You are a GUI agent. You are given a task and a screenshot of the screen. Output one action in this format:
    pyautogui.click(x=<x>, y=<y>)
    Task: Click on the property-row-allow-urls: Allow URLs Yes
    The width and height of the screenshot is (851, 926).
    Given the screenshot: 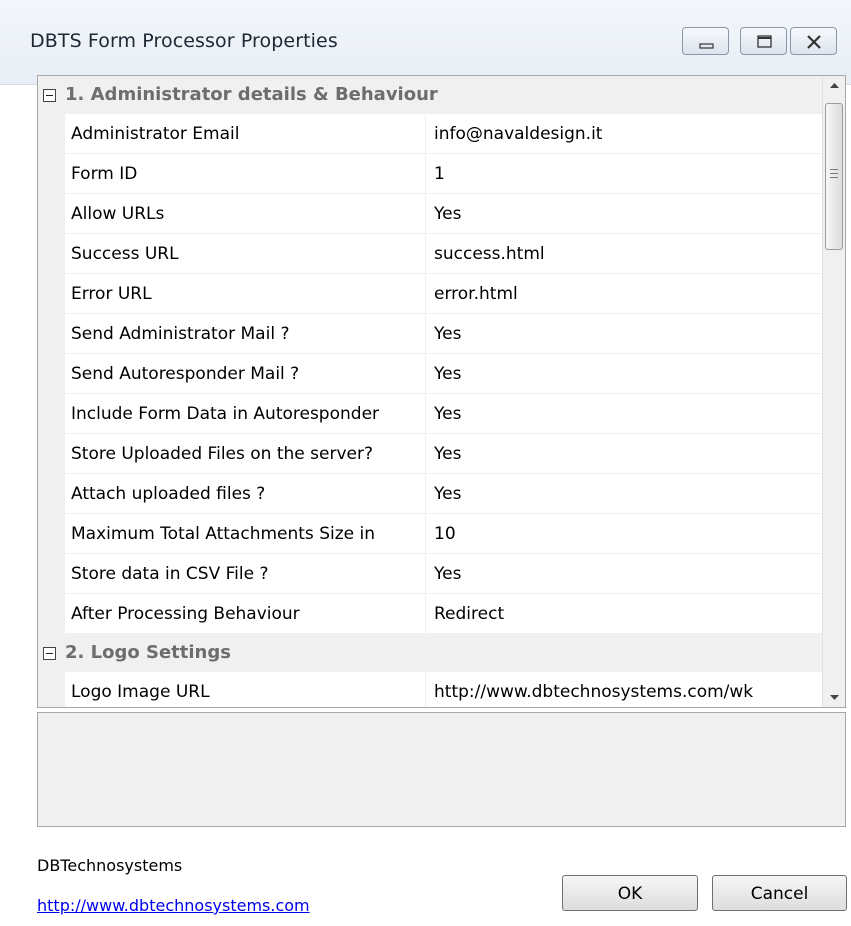 What is the action you would take?
    pyautogui.click(x=430, y=214)
    